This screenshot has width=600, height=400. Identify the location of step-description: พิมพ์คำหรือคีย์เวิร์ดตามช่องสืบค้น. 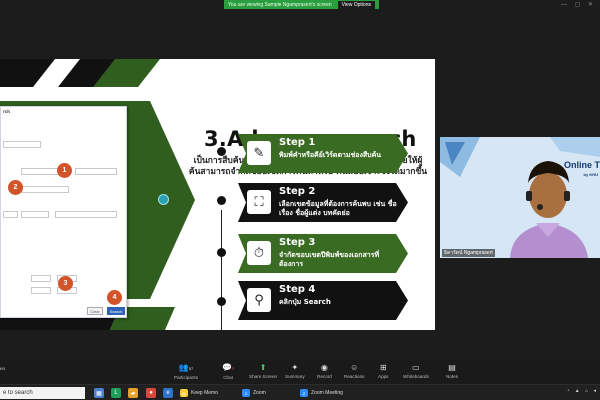
(330, 155).